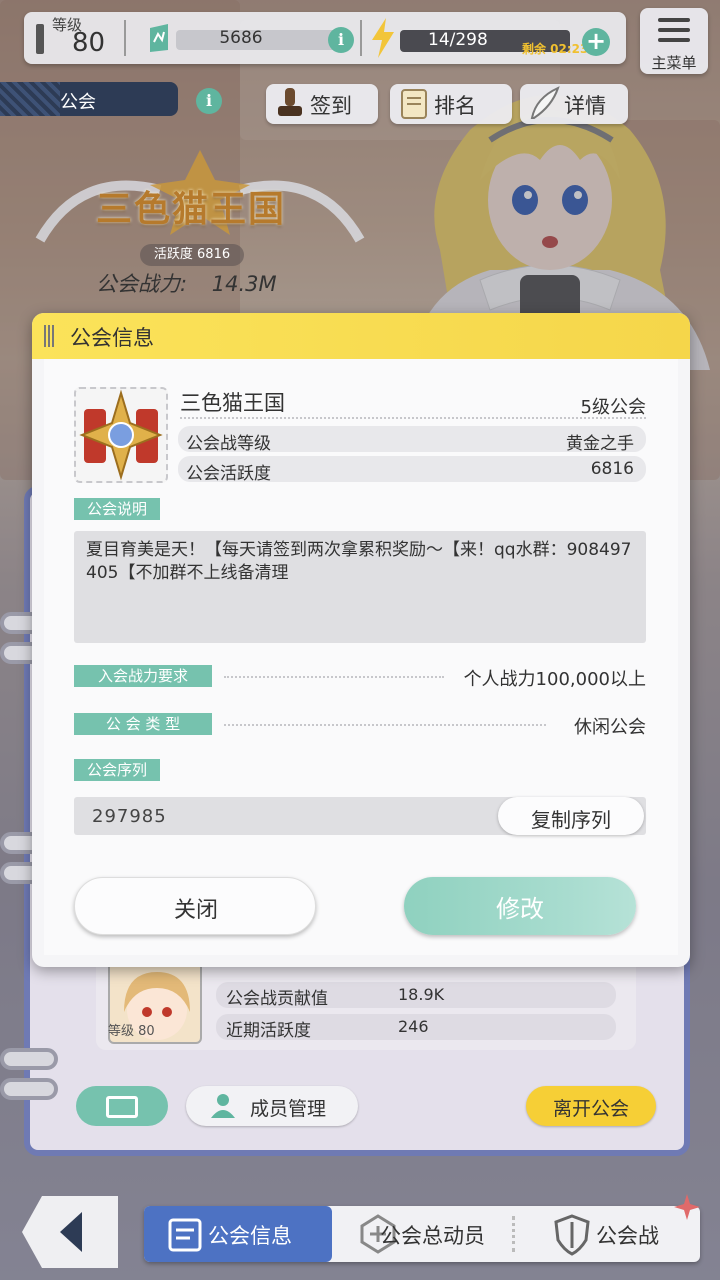  What do you see at coordinates (129, 816) in the screenshot?
I see `serial-value: 297985` at bounding box center [129, 816].